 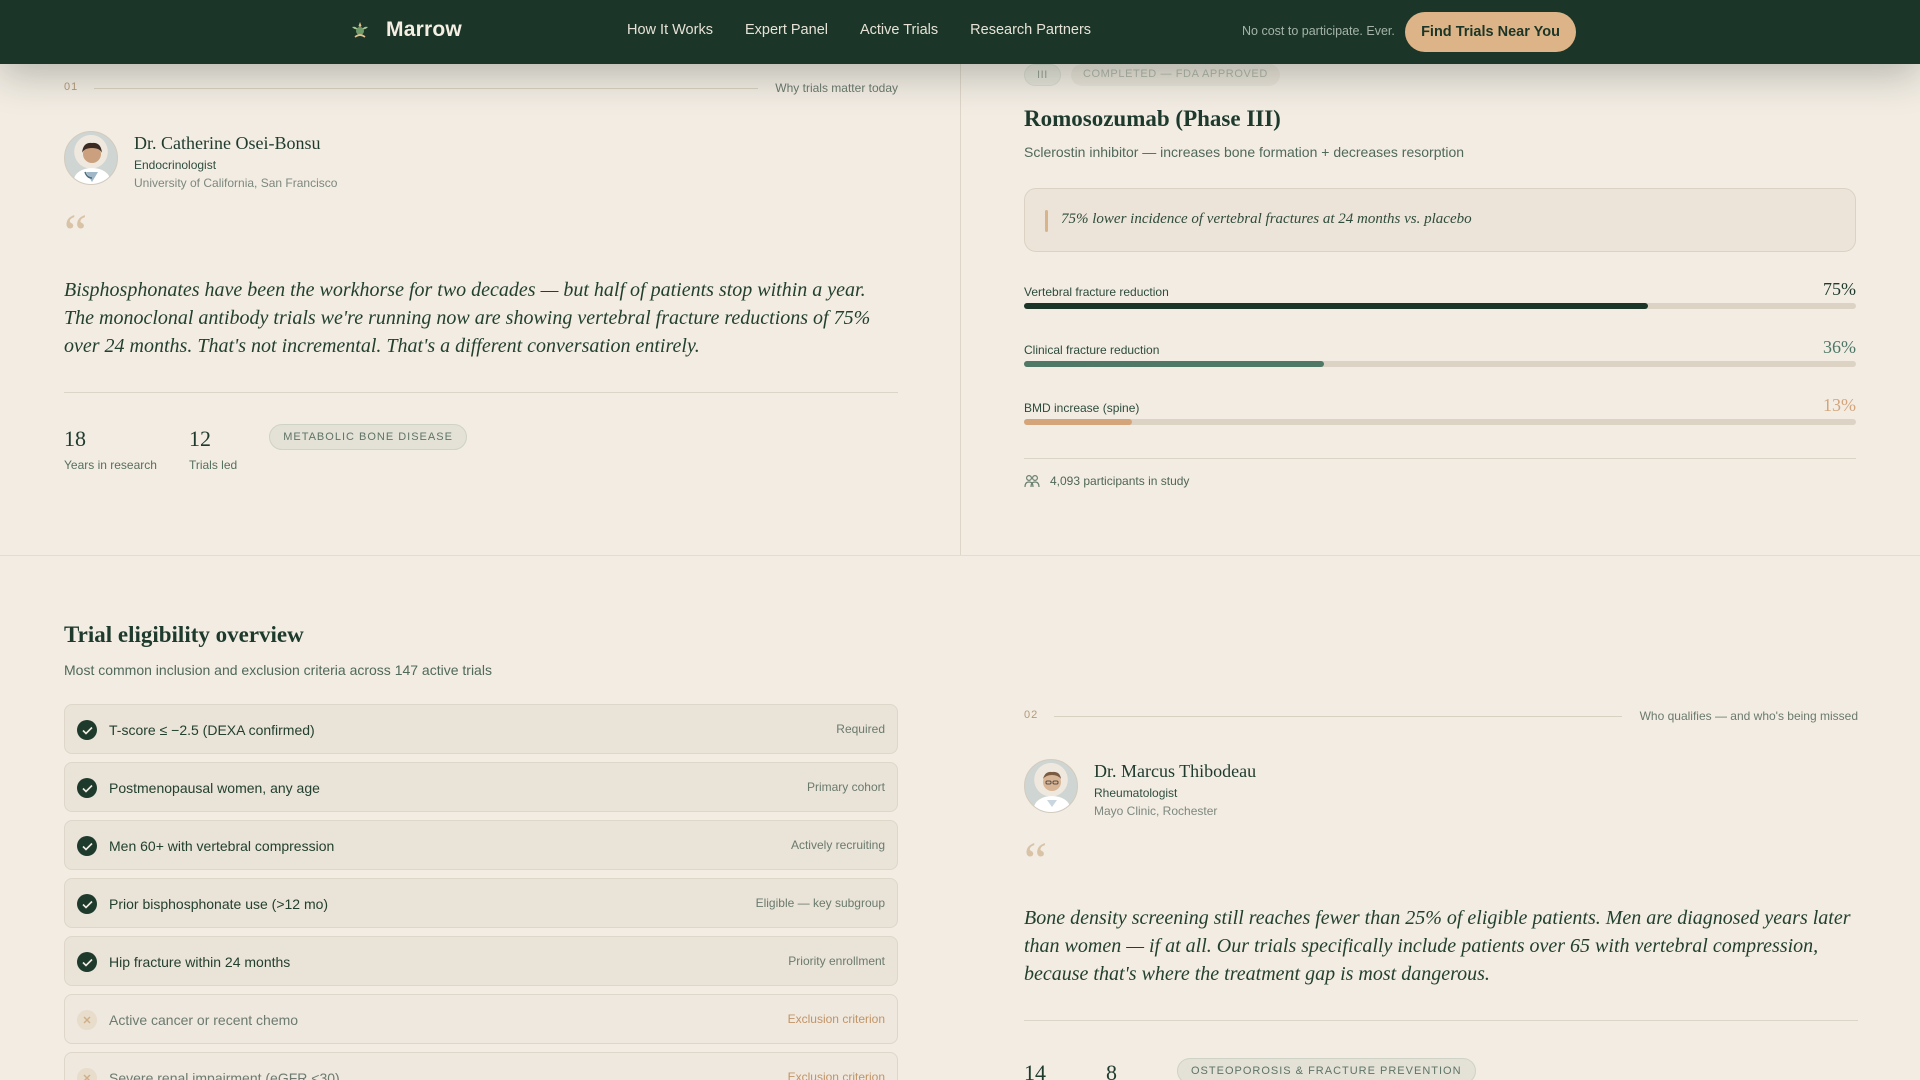 What do you see at coordinates (860, 729) in the screenshot?
I see `criterion-note: Required` at bounding box center [860, 729].